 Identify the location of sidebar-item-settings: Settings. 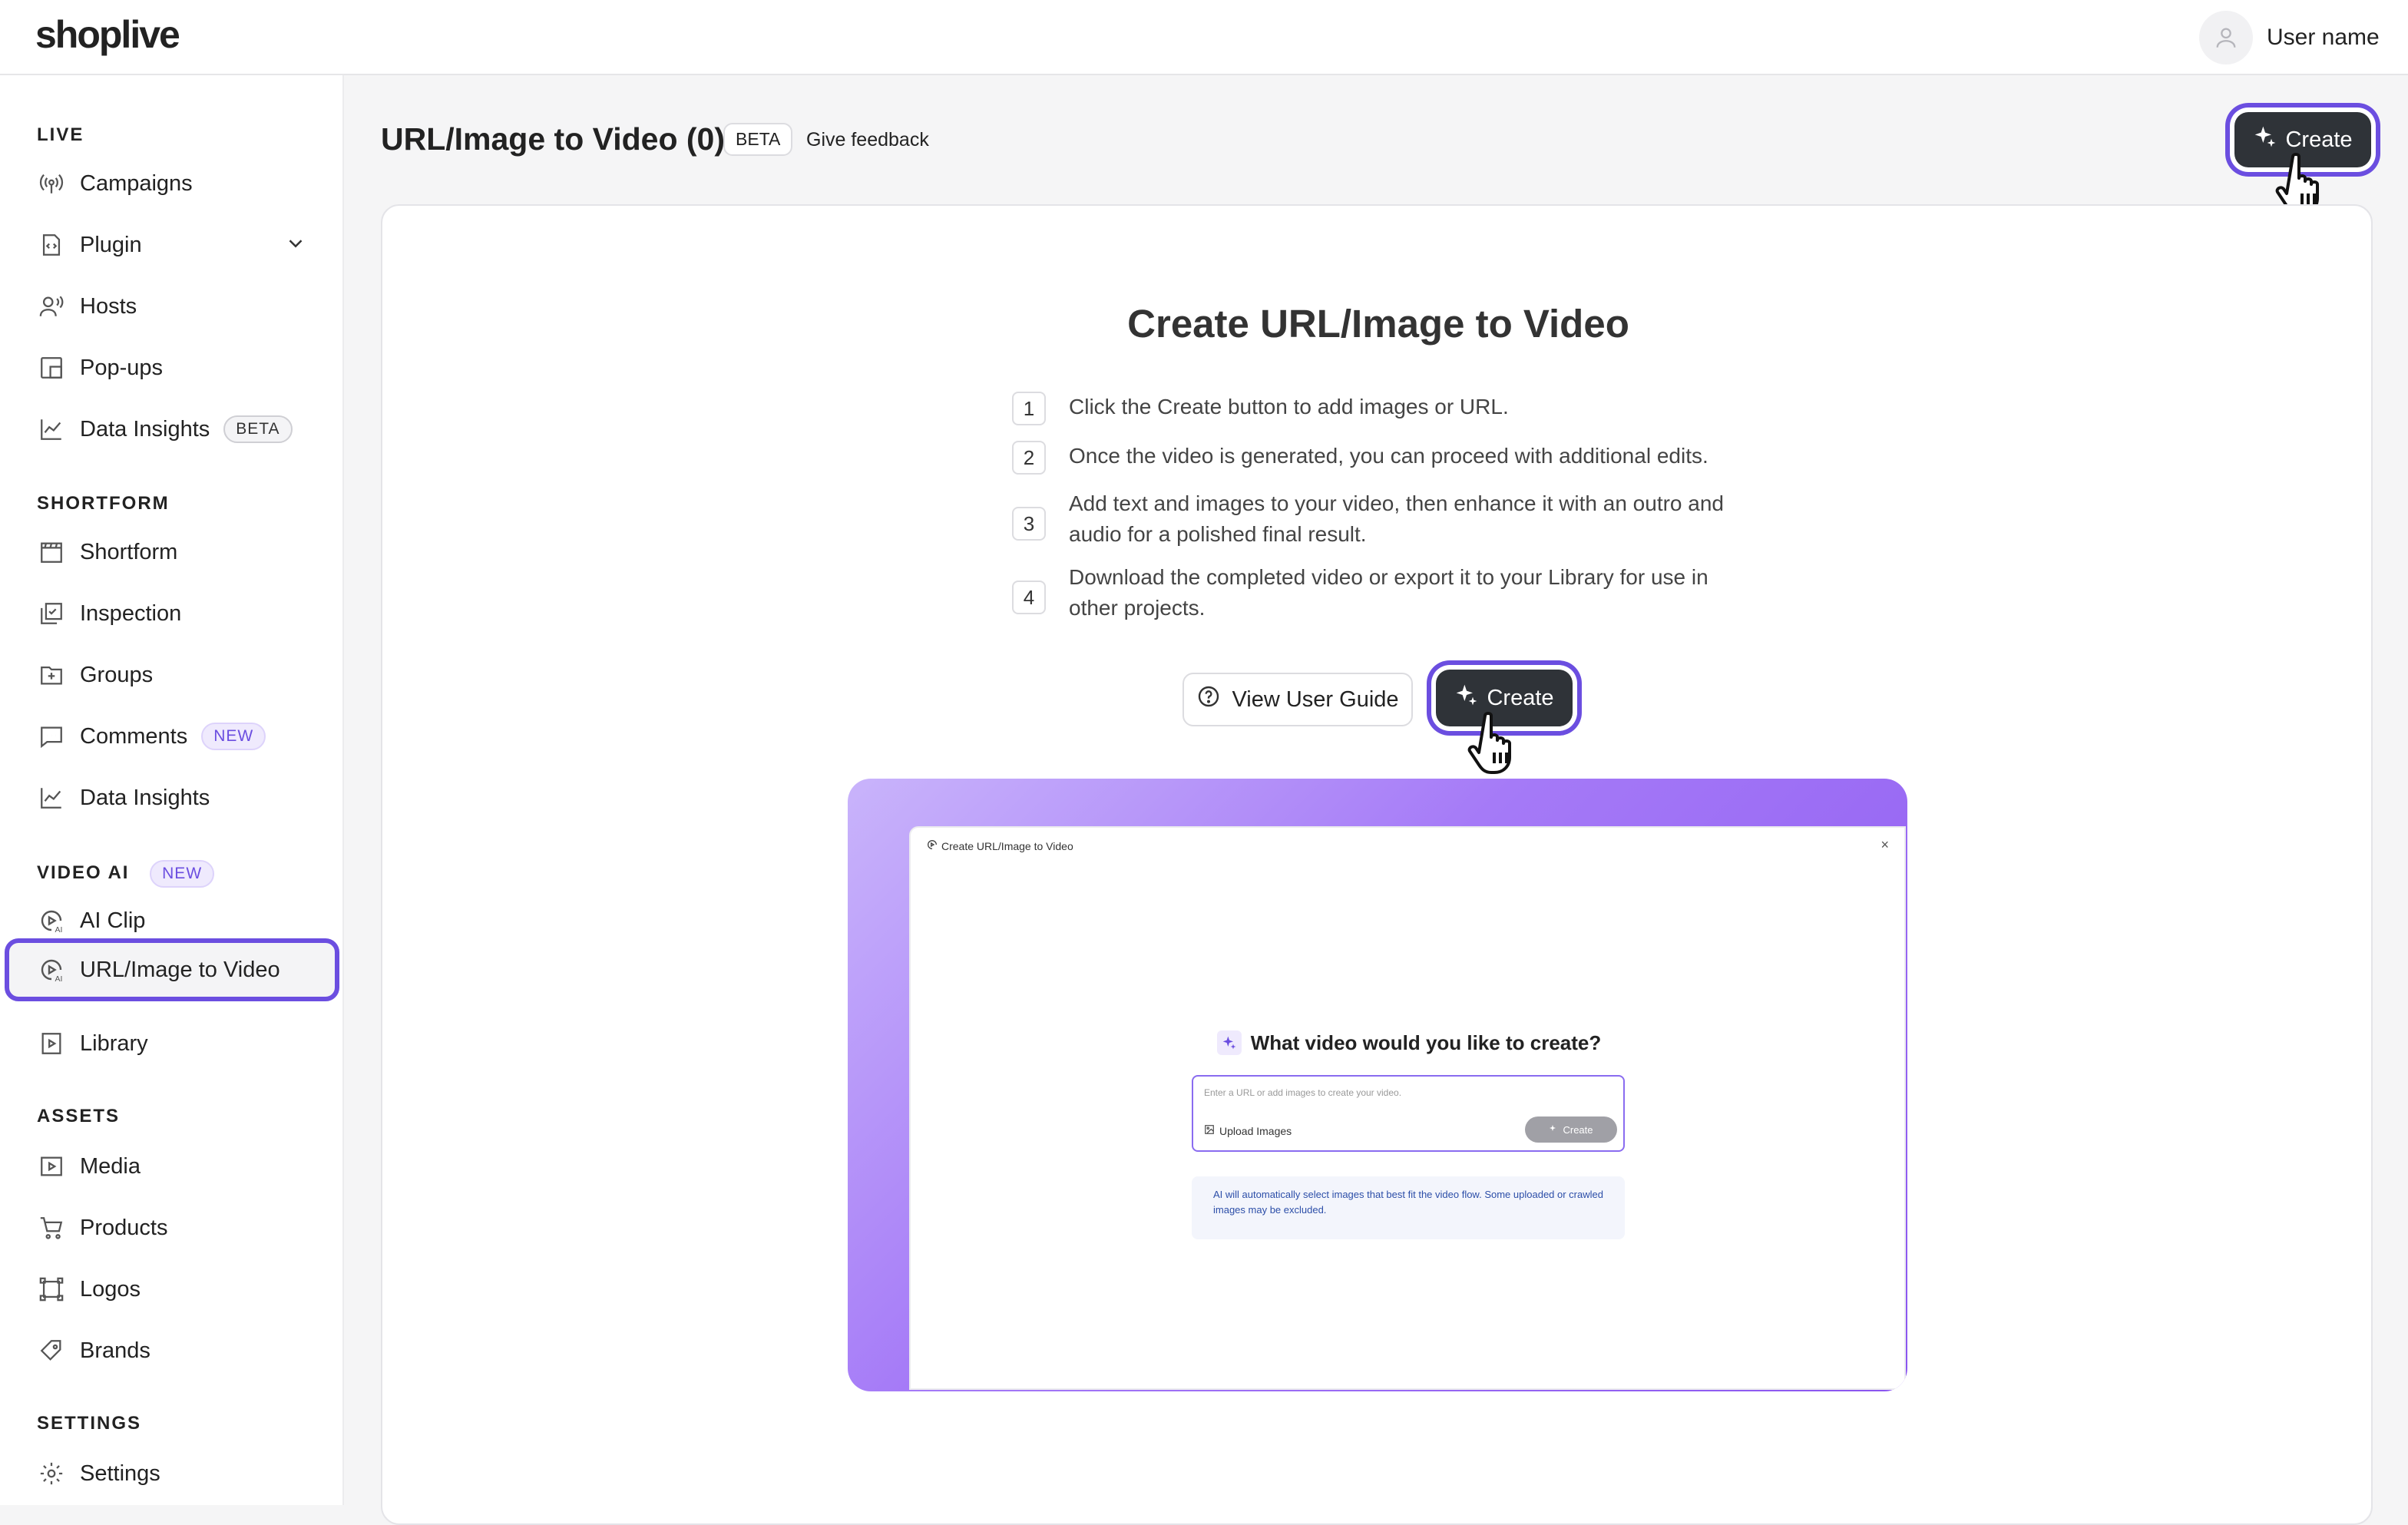
(171, 1473).